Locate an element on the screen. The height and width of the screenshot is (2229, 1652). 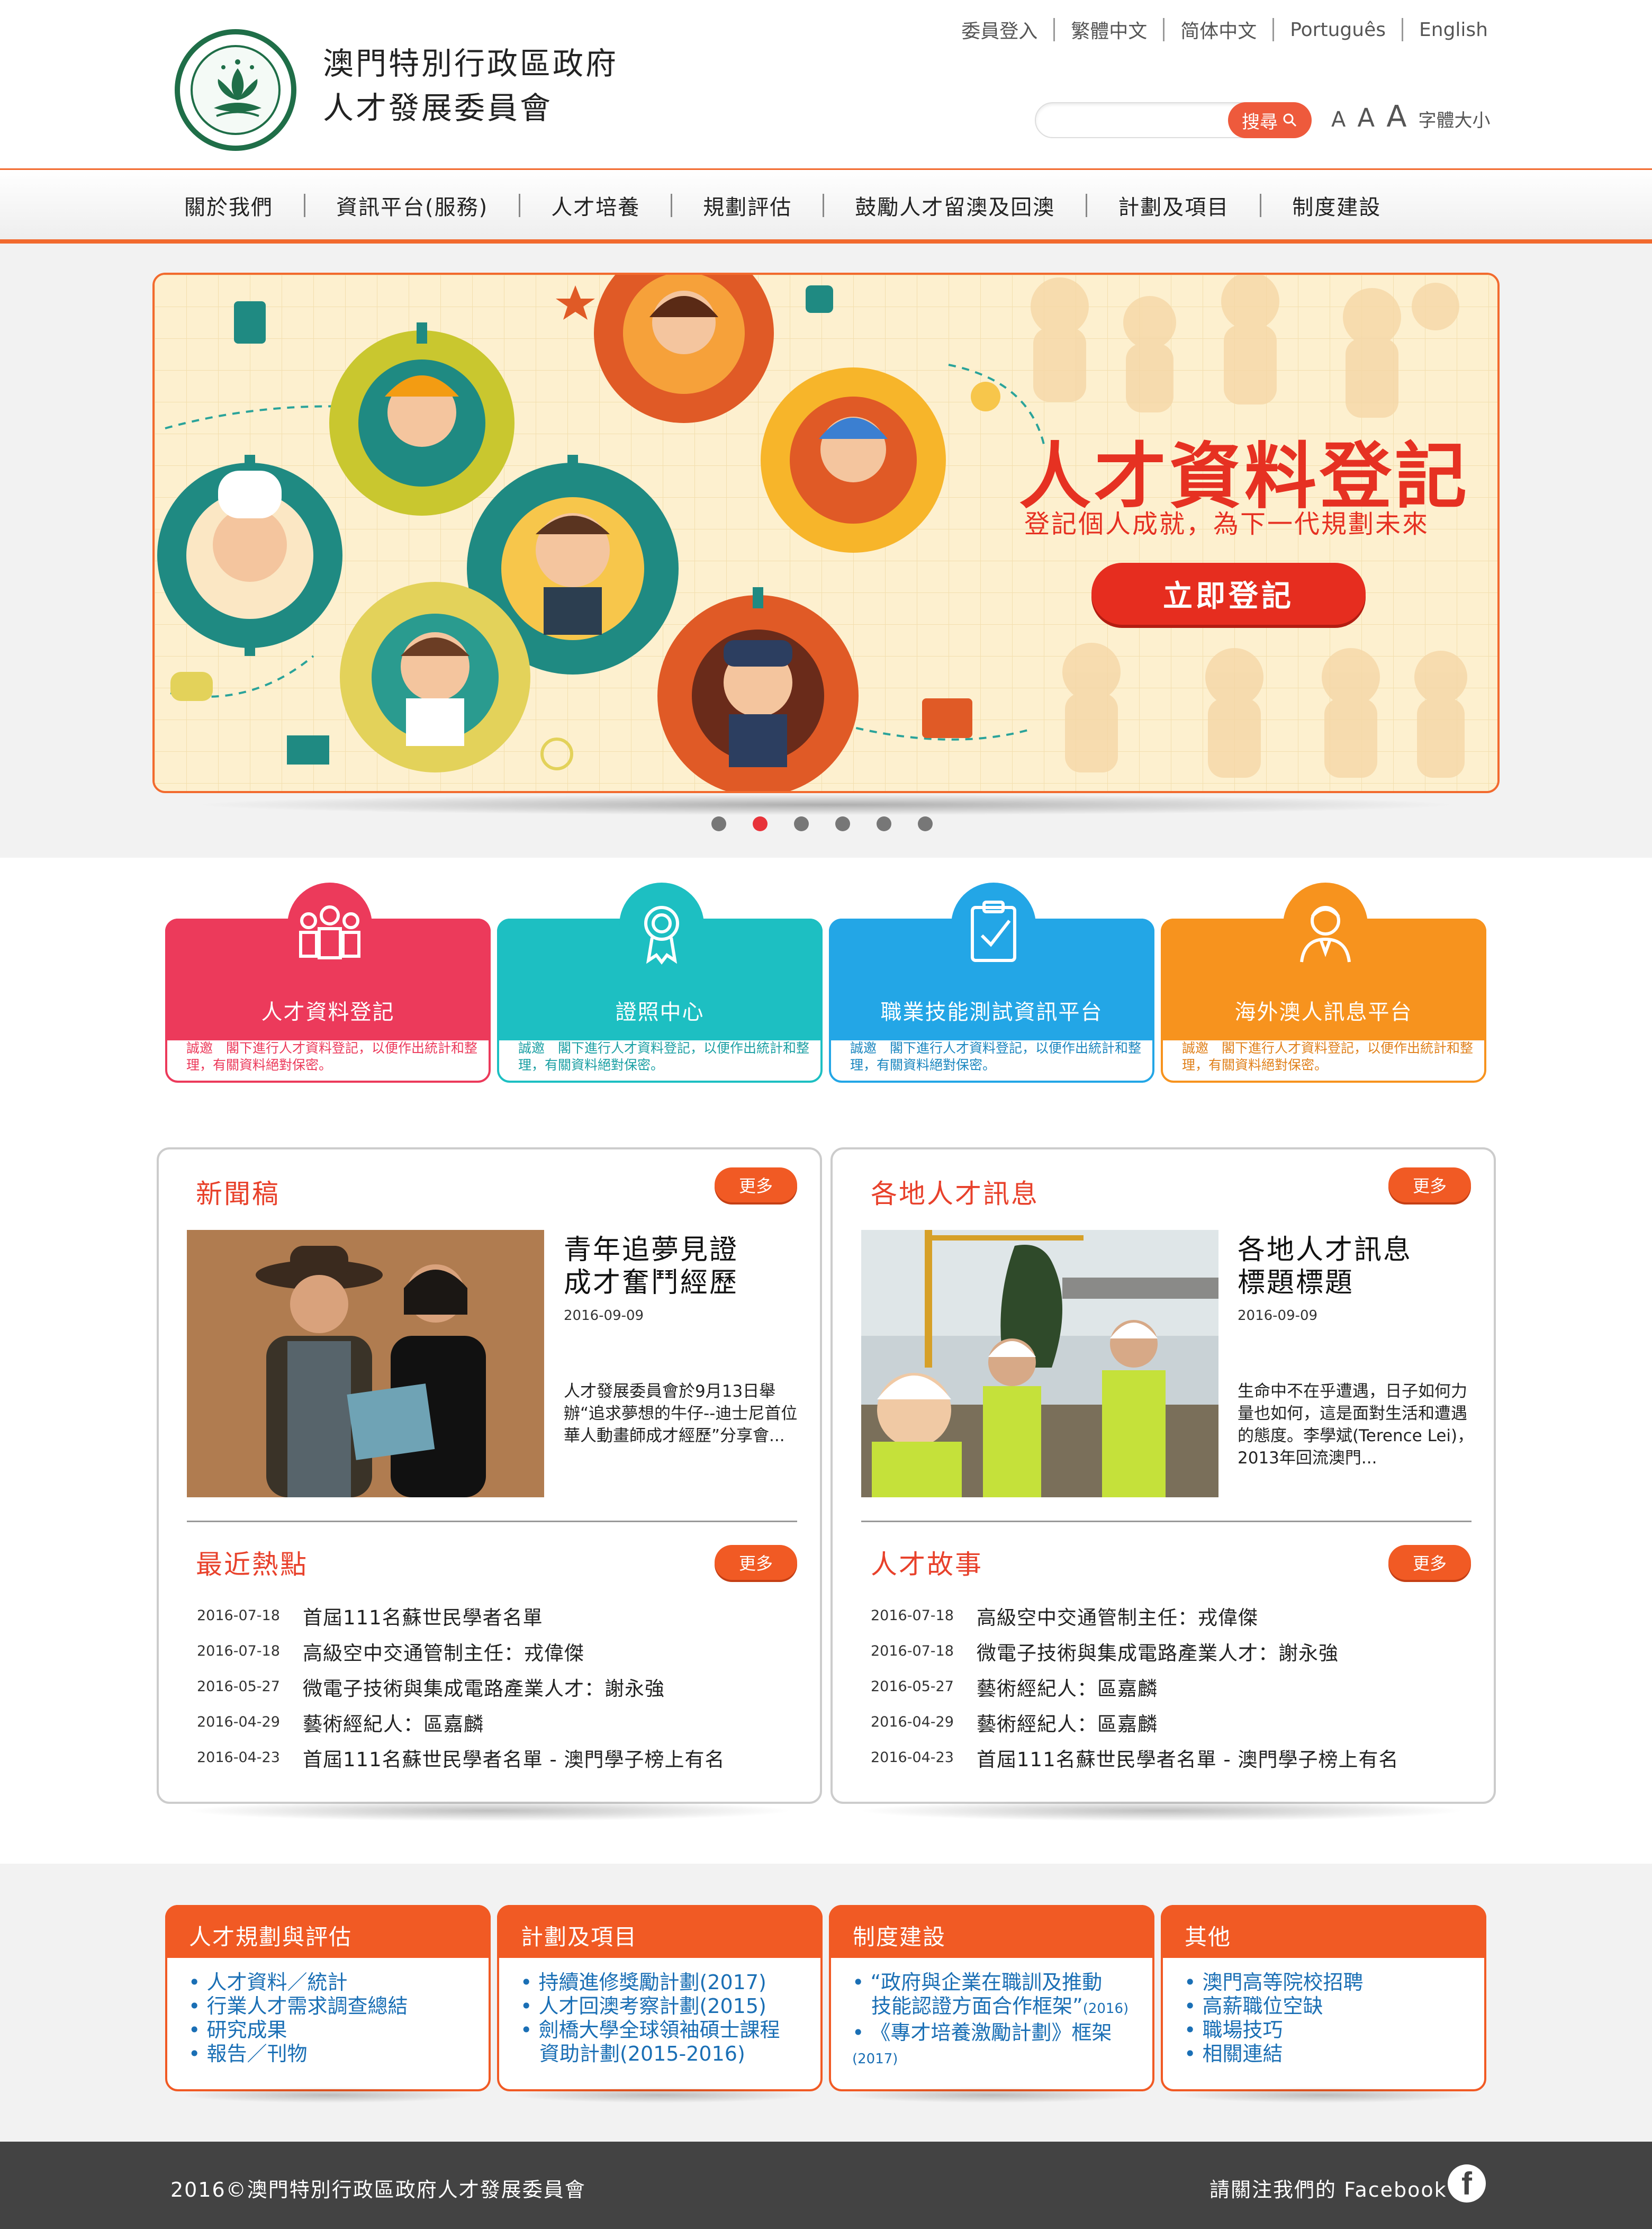
hot-topics-title: 最近熱點 is located at coordinates (252, 1562).